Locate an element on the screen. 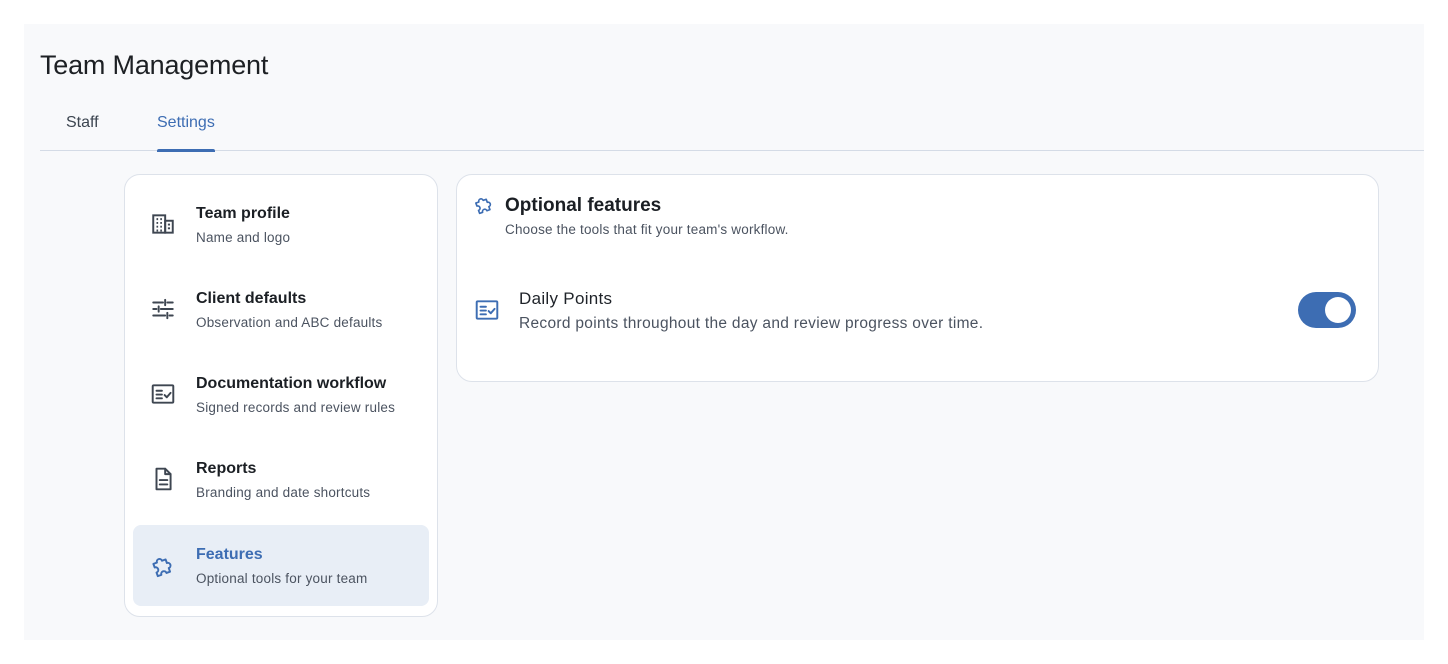 This screenshot has height=664, width=1448. toggle-knob is located at coordinates (1338, 310).